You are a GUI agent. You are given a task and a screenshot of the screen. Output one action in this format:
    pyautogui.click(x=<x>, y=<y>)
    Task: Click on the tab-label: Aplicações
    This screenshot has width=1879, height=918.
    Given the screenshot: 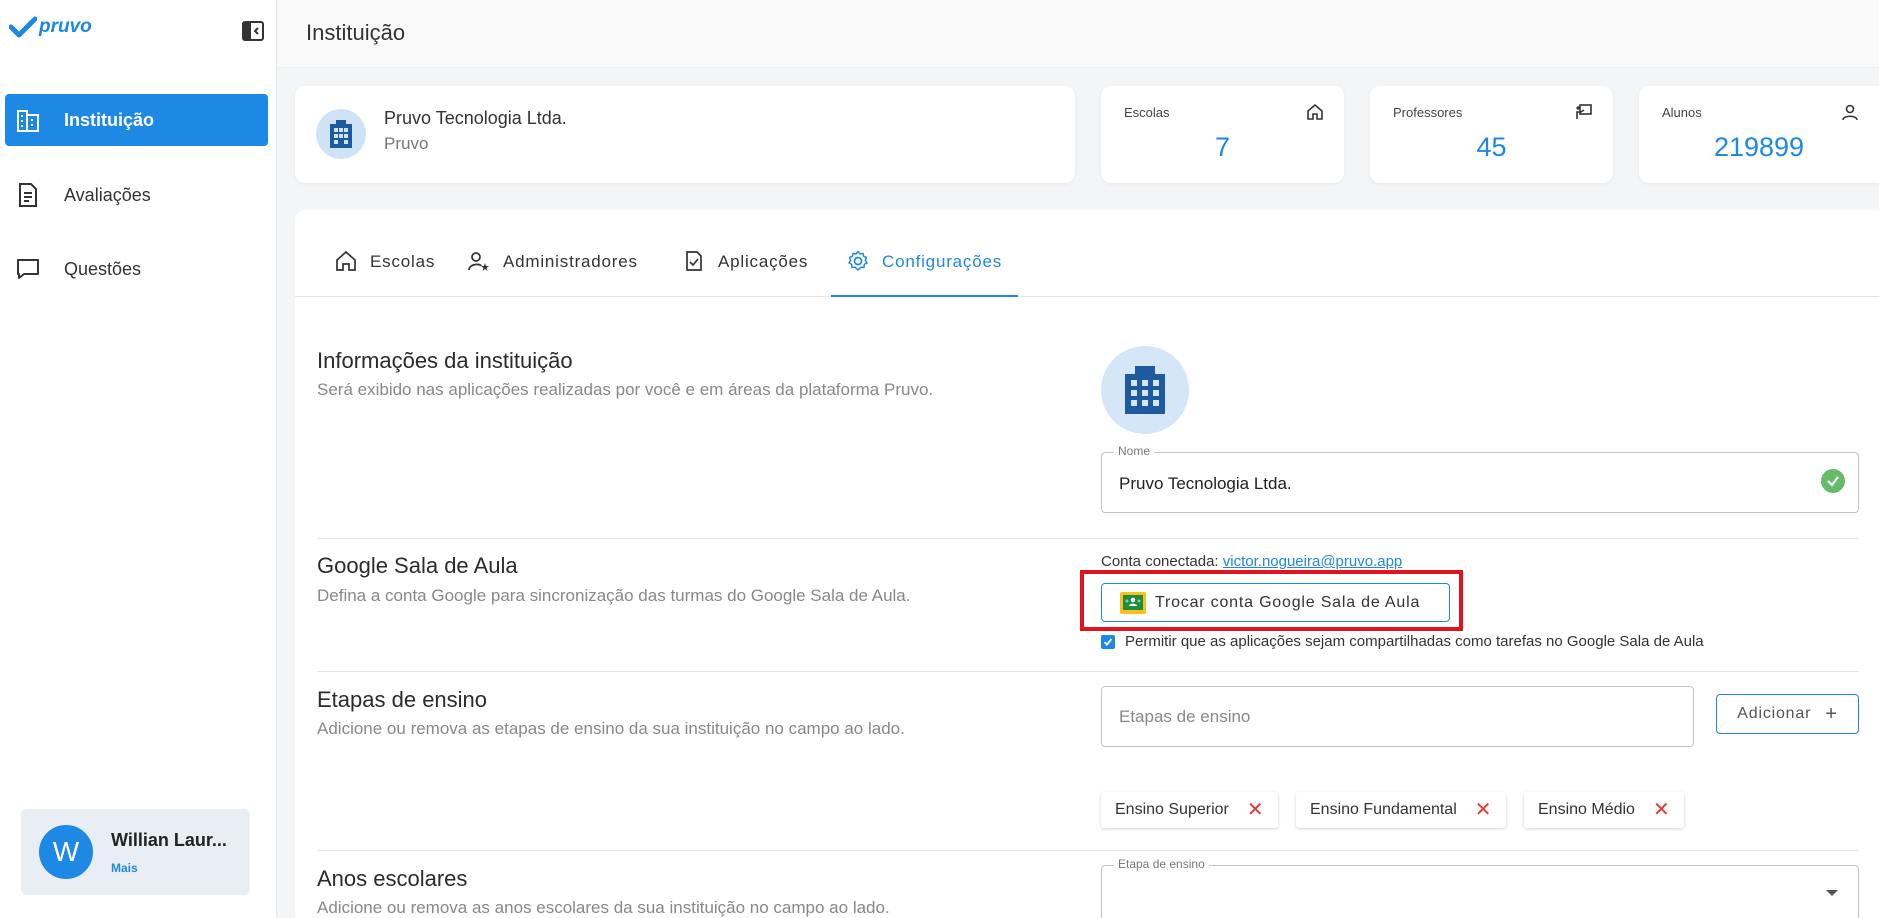 What is the action you would take?
    pyautogui.click(x=763, y=261)
    